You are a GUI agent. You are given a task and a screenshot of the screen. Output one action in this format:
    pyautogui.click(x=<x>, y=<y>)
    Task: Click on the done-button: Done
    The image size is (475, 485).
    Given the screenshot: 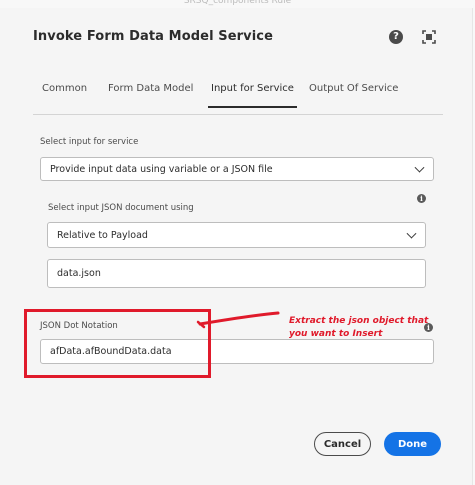 What is the action you would take?
    pyautogui.click(x=412, y=444)
    